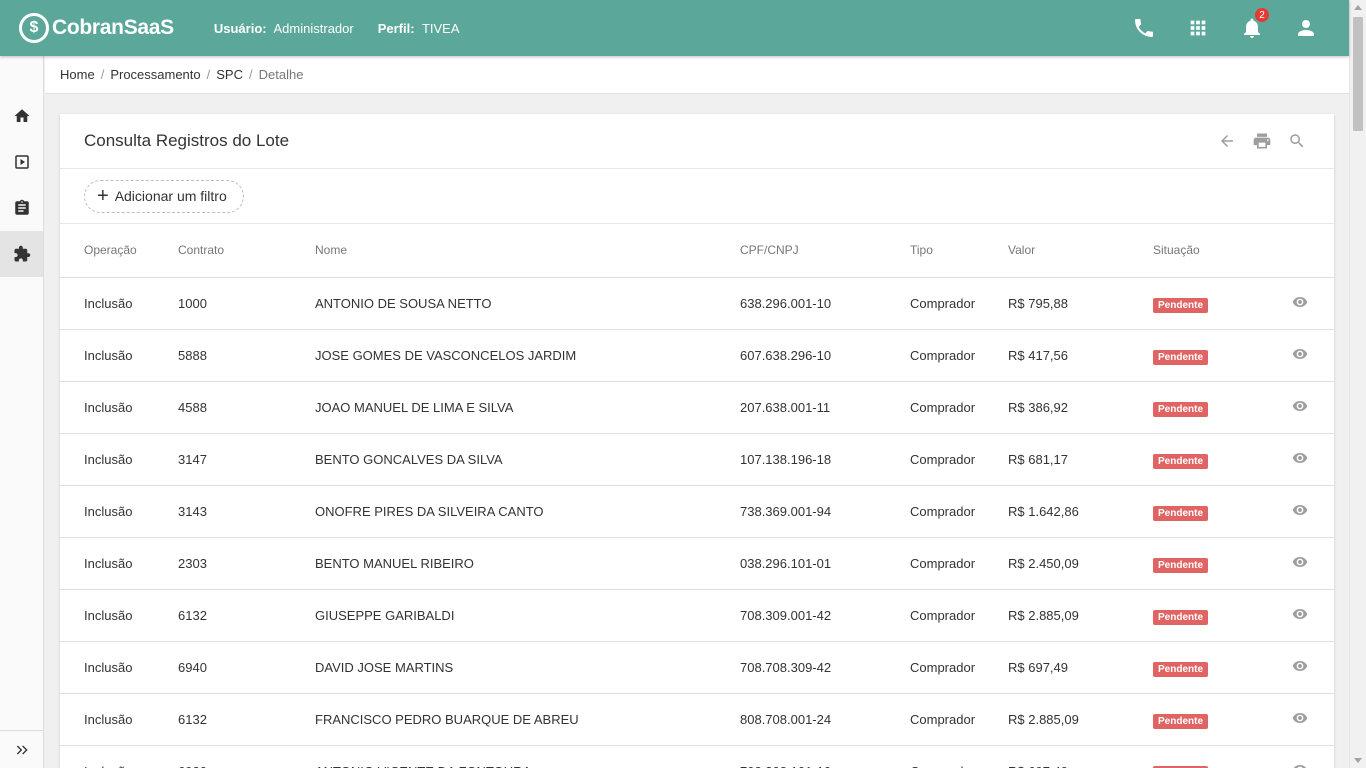  I want to click on home-icon, so click(21, 115).